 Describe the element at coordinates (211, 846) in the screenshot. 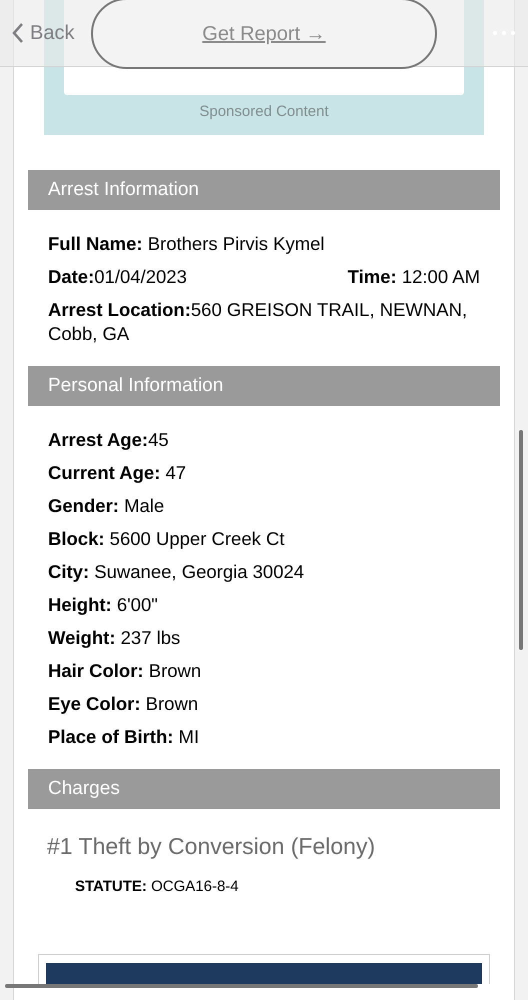

I see `charge-title: #1 Theft by Conversion (Felony)` at that location.